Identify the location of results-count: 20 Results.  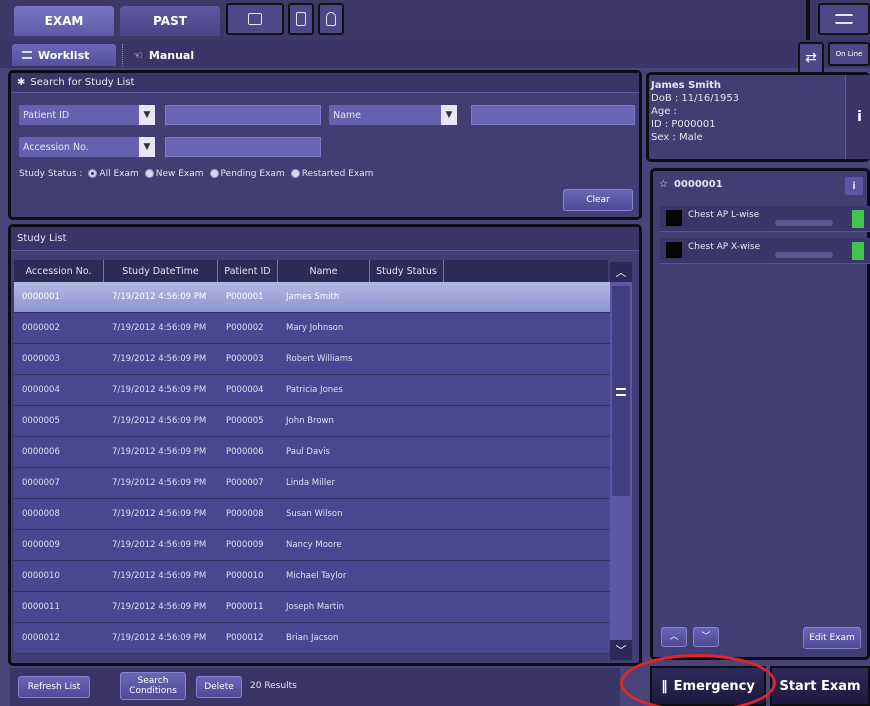
(273, 686).